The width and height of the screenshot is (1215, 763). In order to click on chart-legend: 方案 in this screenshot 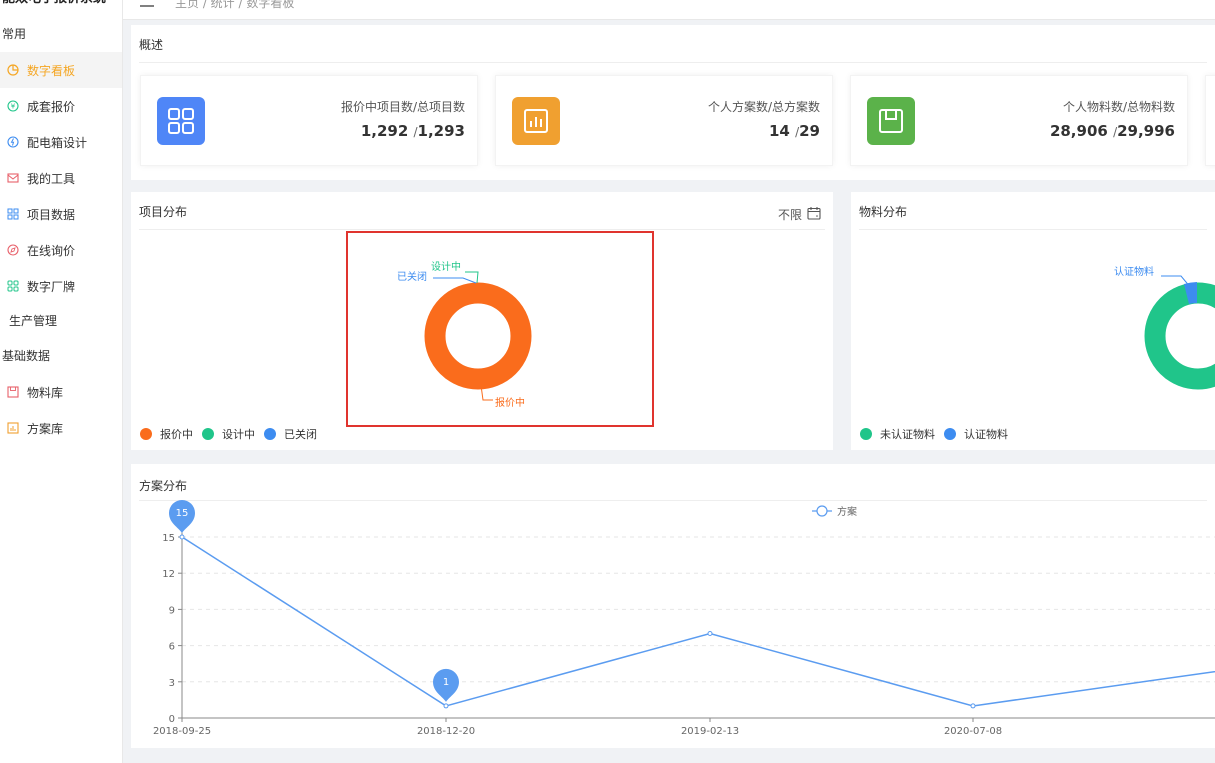, I will do `click(834, 511)`.